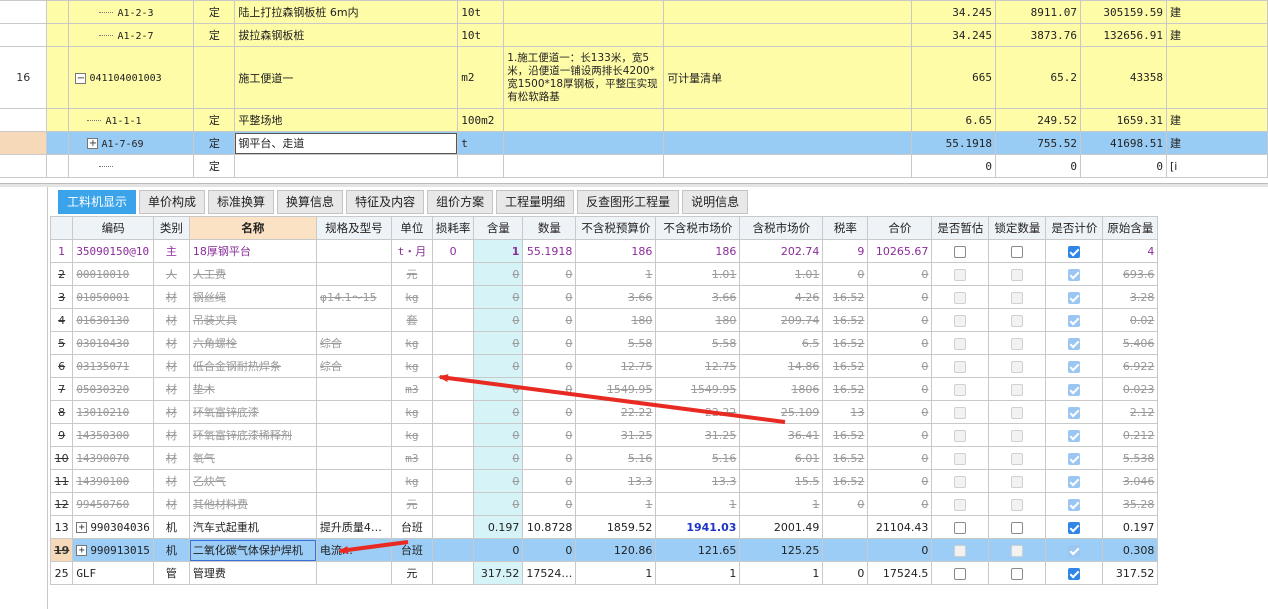  What do you see at coordinates (498, 251) in the screenshot?
I see `cell-content: 1` at bounding box center [498, 251].